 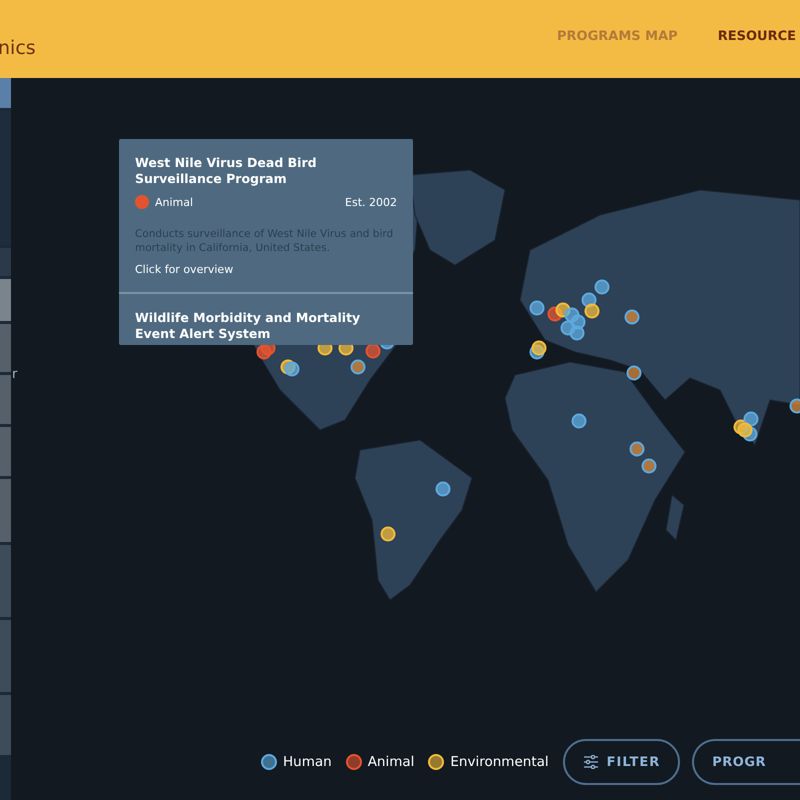 I want to click on legend-label: Environmental, so click(x=499, y=762).